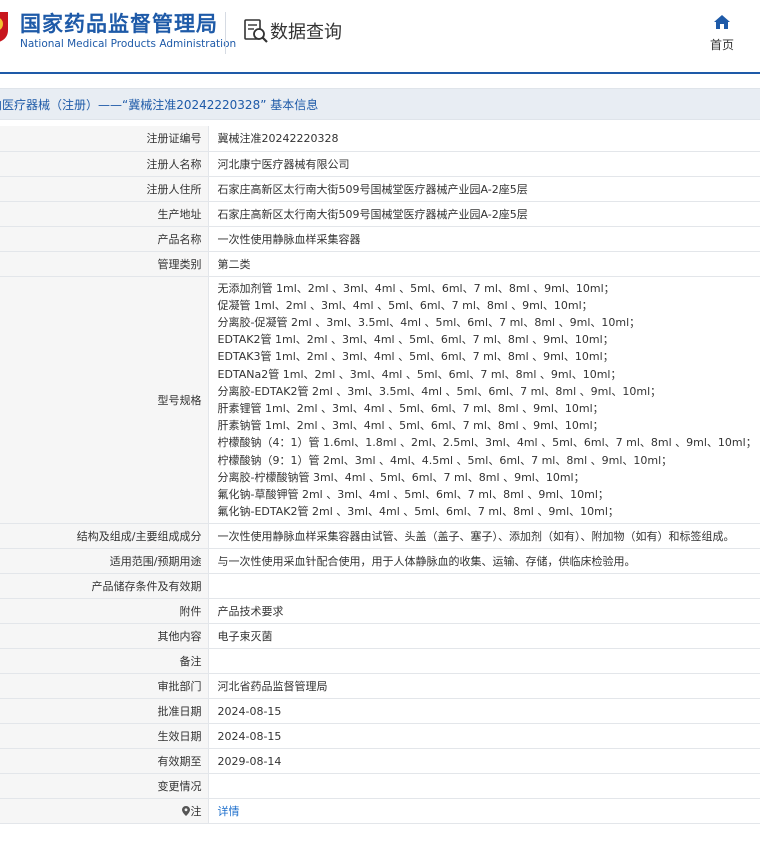 Image resolution: width=760 pixels, height=844 pixels. Describe the element at coordinates (104, 536) in the screenshot. I see `field-label: 结构及组成/主要组成成分` at that location.